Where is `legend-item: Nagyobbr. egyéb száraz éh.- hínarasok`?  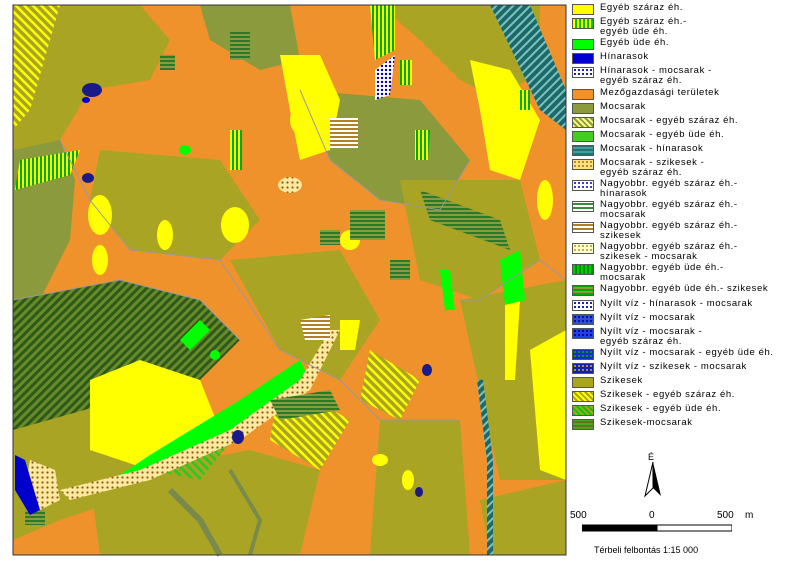
legend-item: Nagyobbr. egyéb száraz éh.- hínarasok is located at coordinates (684, 188).